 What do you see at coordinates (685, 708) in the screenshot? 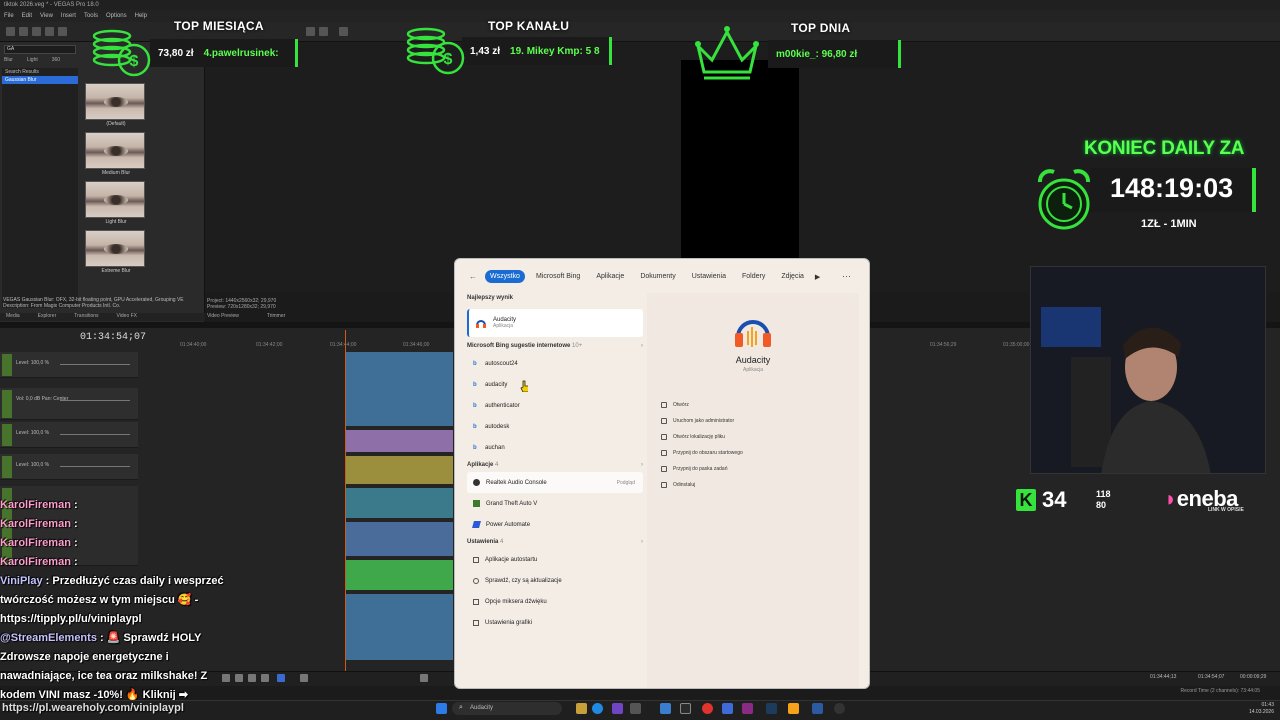
I see `vegas-taskbar-icon` at bounding box center [685, 708].